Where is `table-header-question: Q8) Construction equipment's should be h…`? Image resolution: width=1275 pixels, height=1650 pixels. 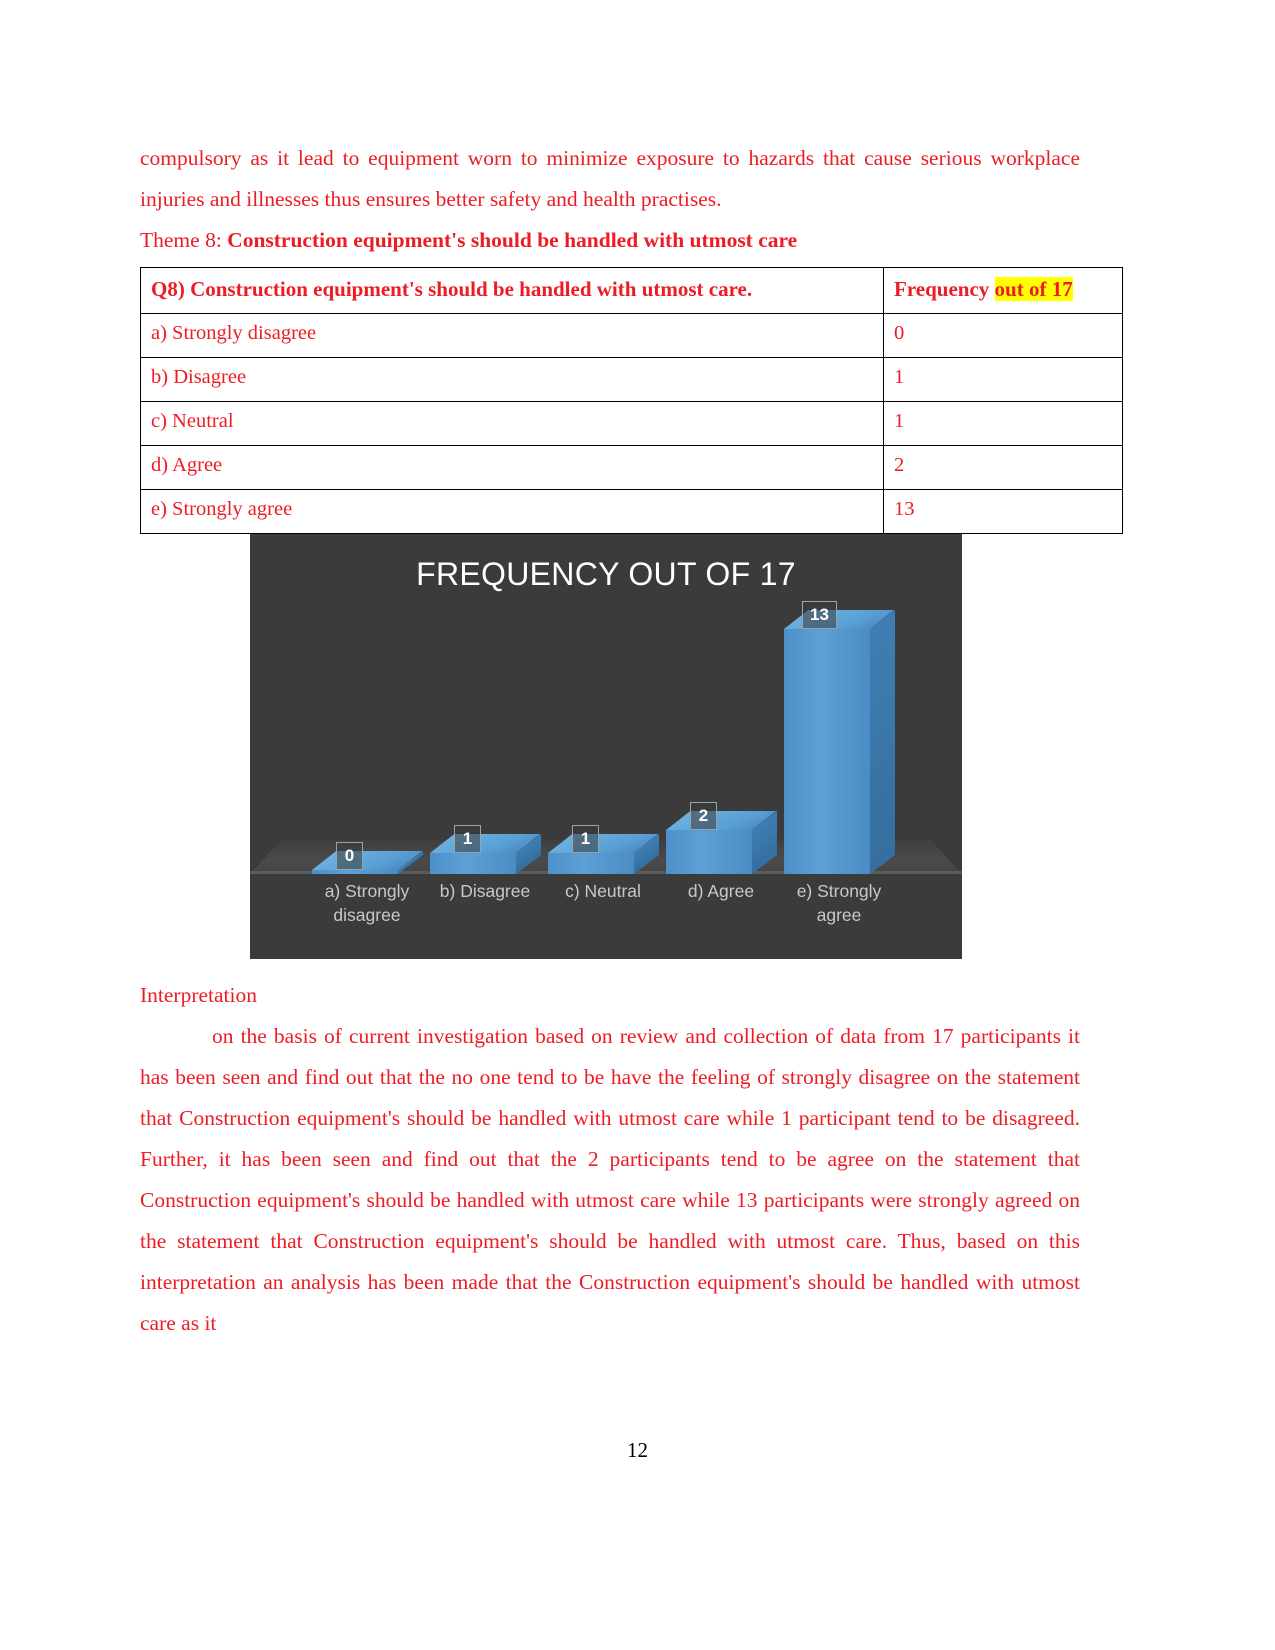
table-header-question: Q8) Construction equipment's should be h… is located at coordinates (512, 290).